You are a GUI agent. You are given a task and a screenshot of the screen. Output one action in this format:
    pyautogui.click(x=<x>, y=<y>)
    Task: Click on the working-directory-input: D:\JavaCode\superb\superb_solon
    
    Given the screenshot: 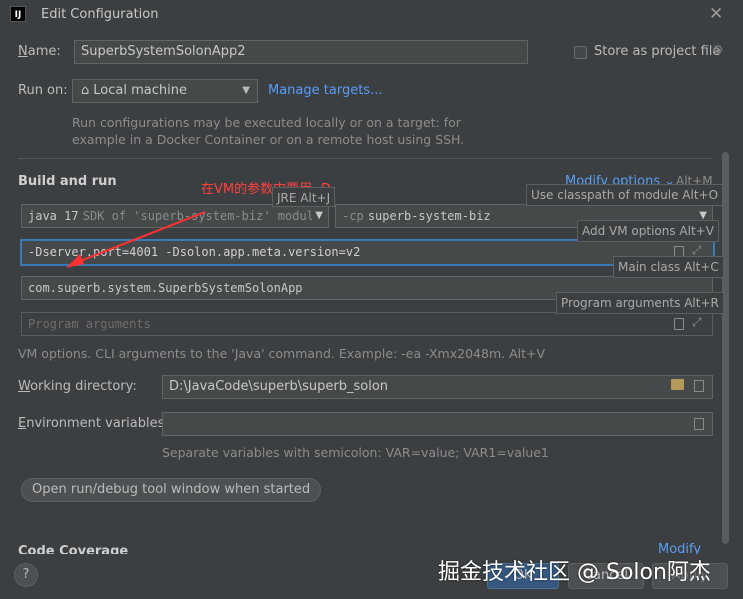 What is the action you would take?
    pyautogui.click(x=437, y=387)
    